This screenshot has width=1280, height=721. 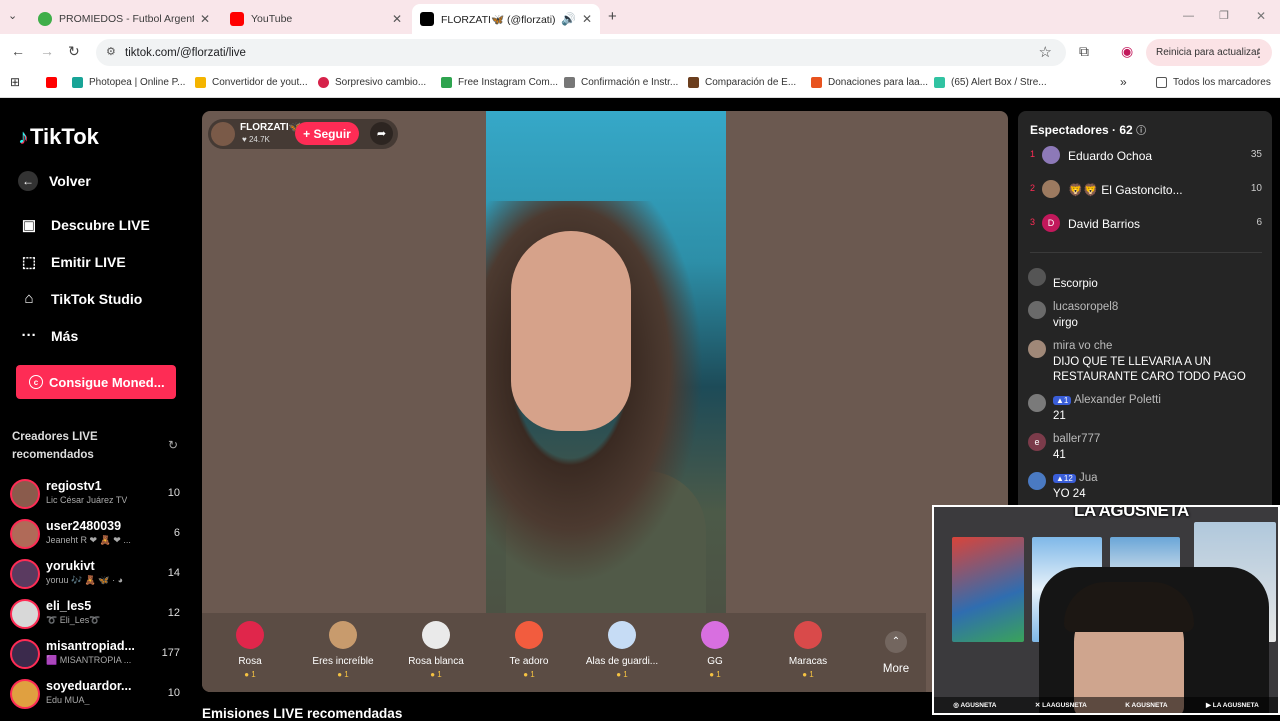 What do you see at coordinates (1045, 52) in the screenshot?
I see `bookmark-star-icon: ☆` at bounding box center [1045, 52].